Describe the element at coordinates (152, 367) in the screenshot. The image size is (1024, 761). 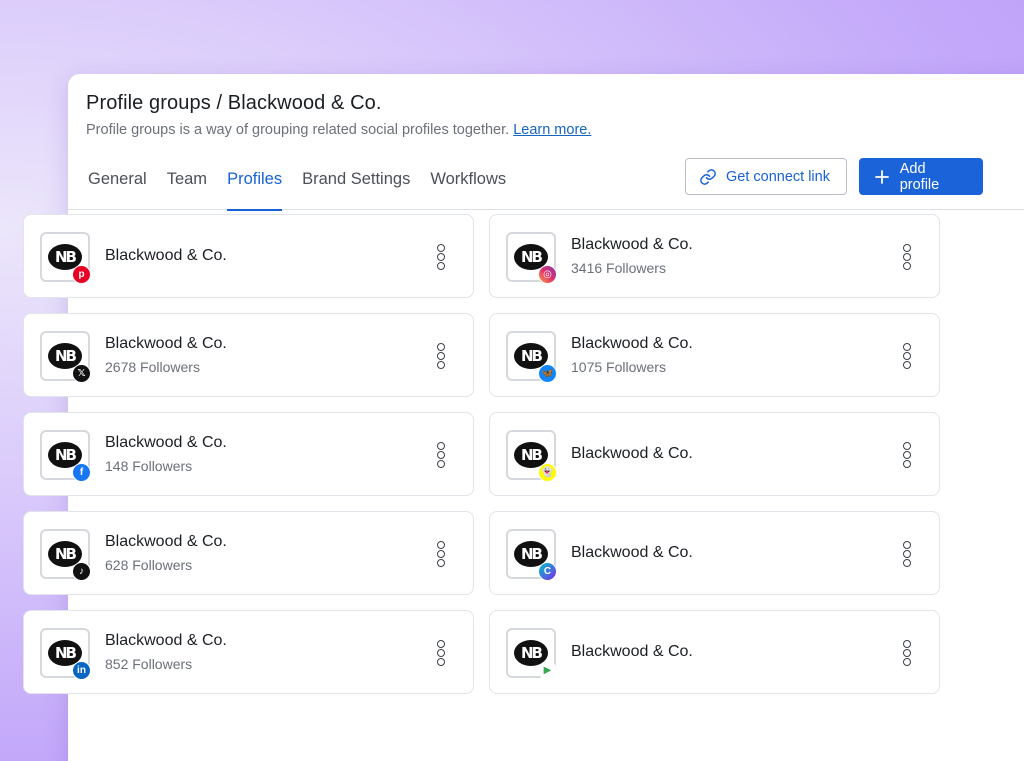
I see `profile-followers: 2678 Followers` at that location.